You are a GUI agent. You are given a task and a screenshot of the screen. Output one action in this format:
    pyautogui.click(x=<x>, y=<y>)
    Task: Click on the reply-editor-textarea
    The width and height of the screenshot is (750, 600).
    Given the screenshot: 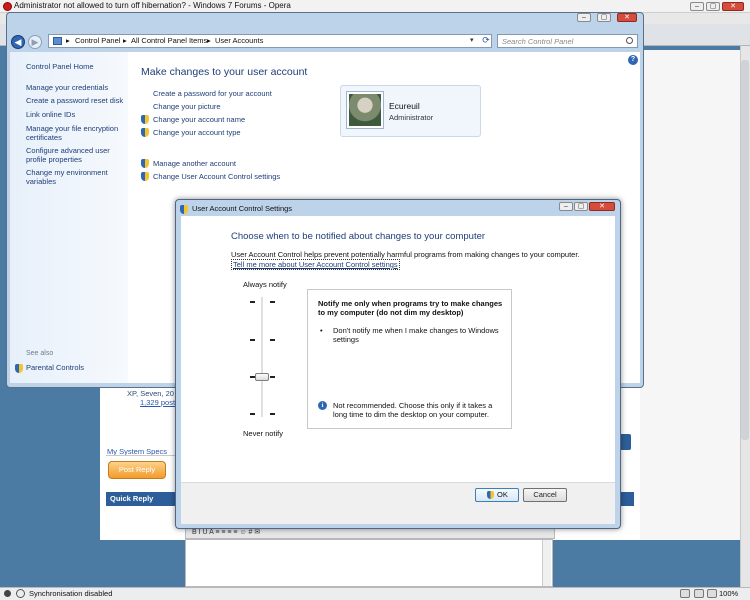 What is the action you would take?
    pyautogui.click(x=369, y=563)
    